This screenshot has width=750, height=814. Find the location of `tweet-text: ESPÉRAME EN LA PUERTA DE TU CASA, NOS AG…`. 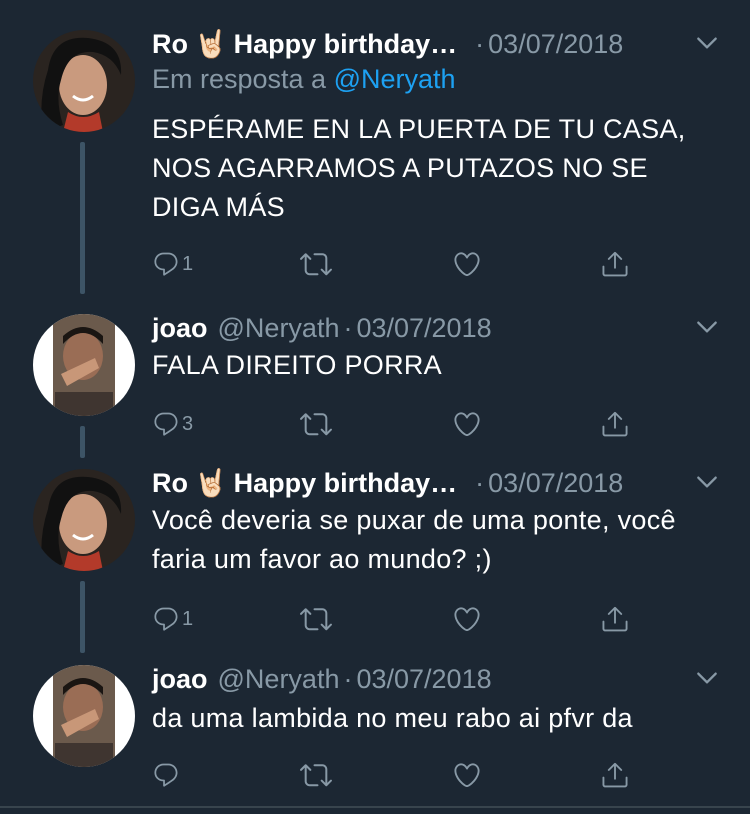

tweet-text: ESPÉRAME EN LA PUERTA DE TU CASA, NOS AG… is located at coordinates (419, 168).